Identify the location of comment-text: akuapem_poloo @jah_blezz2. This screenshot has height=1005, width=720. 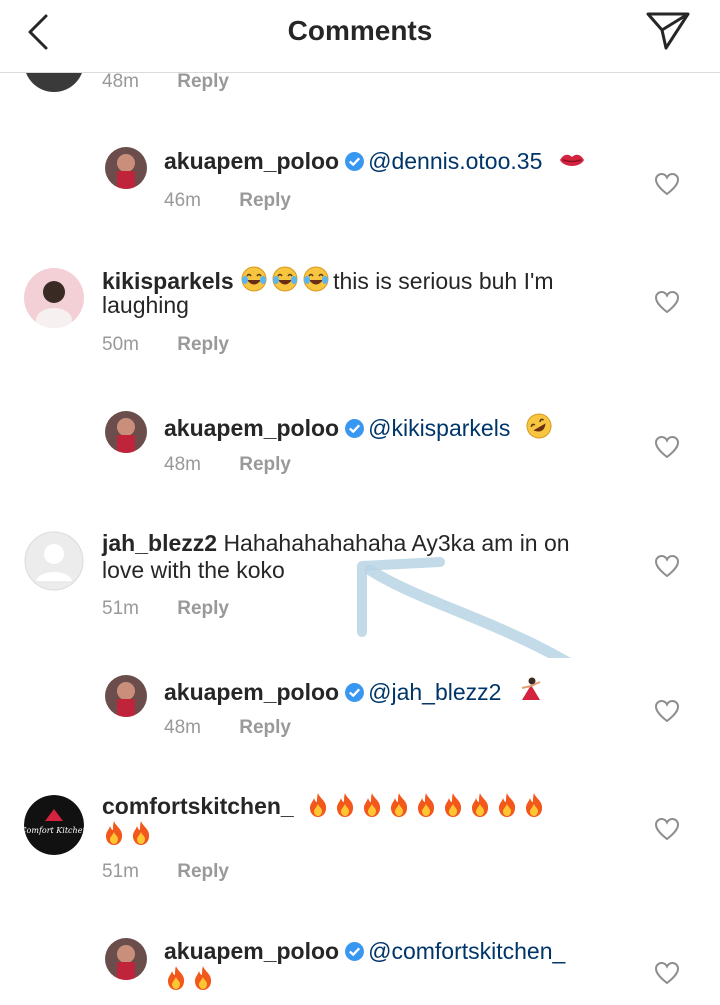
(355, 691).